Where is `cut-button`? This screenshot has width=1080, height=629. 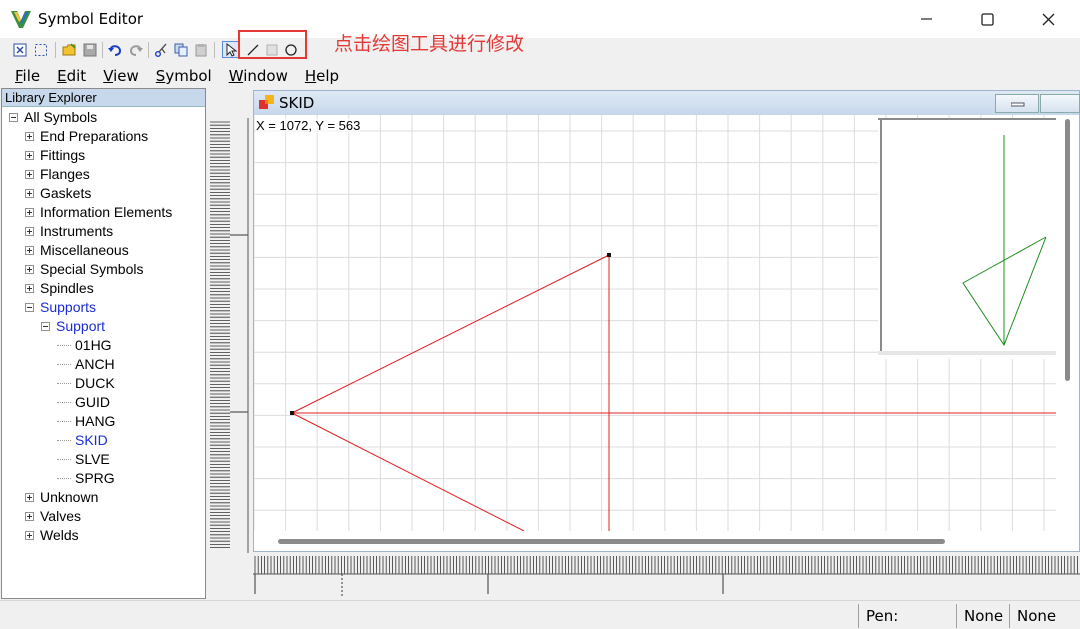 cut-button is located at coordinates (160, 49).